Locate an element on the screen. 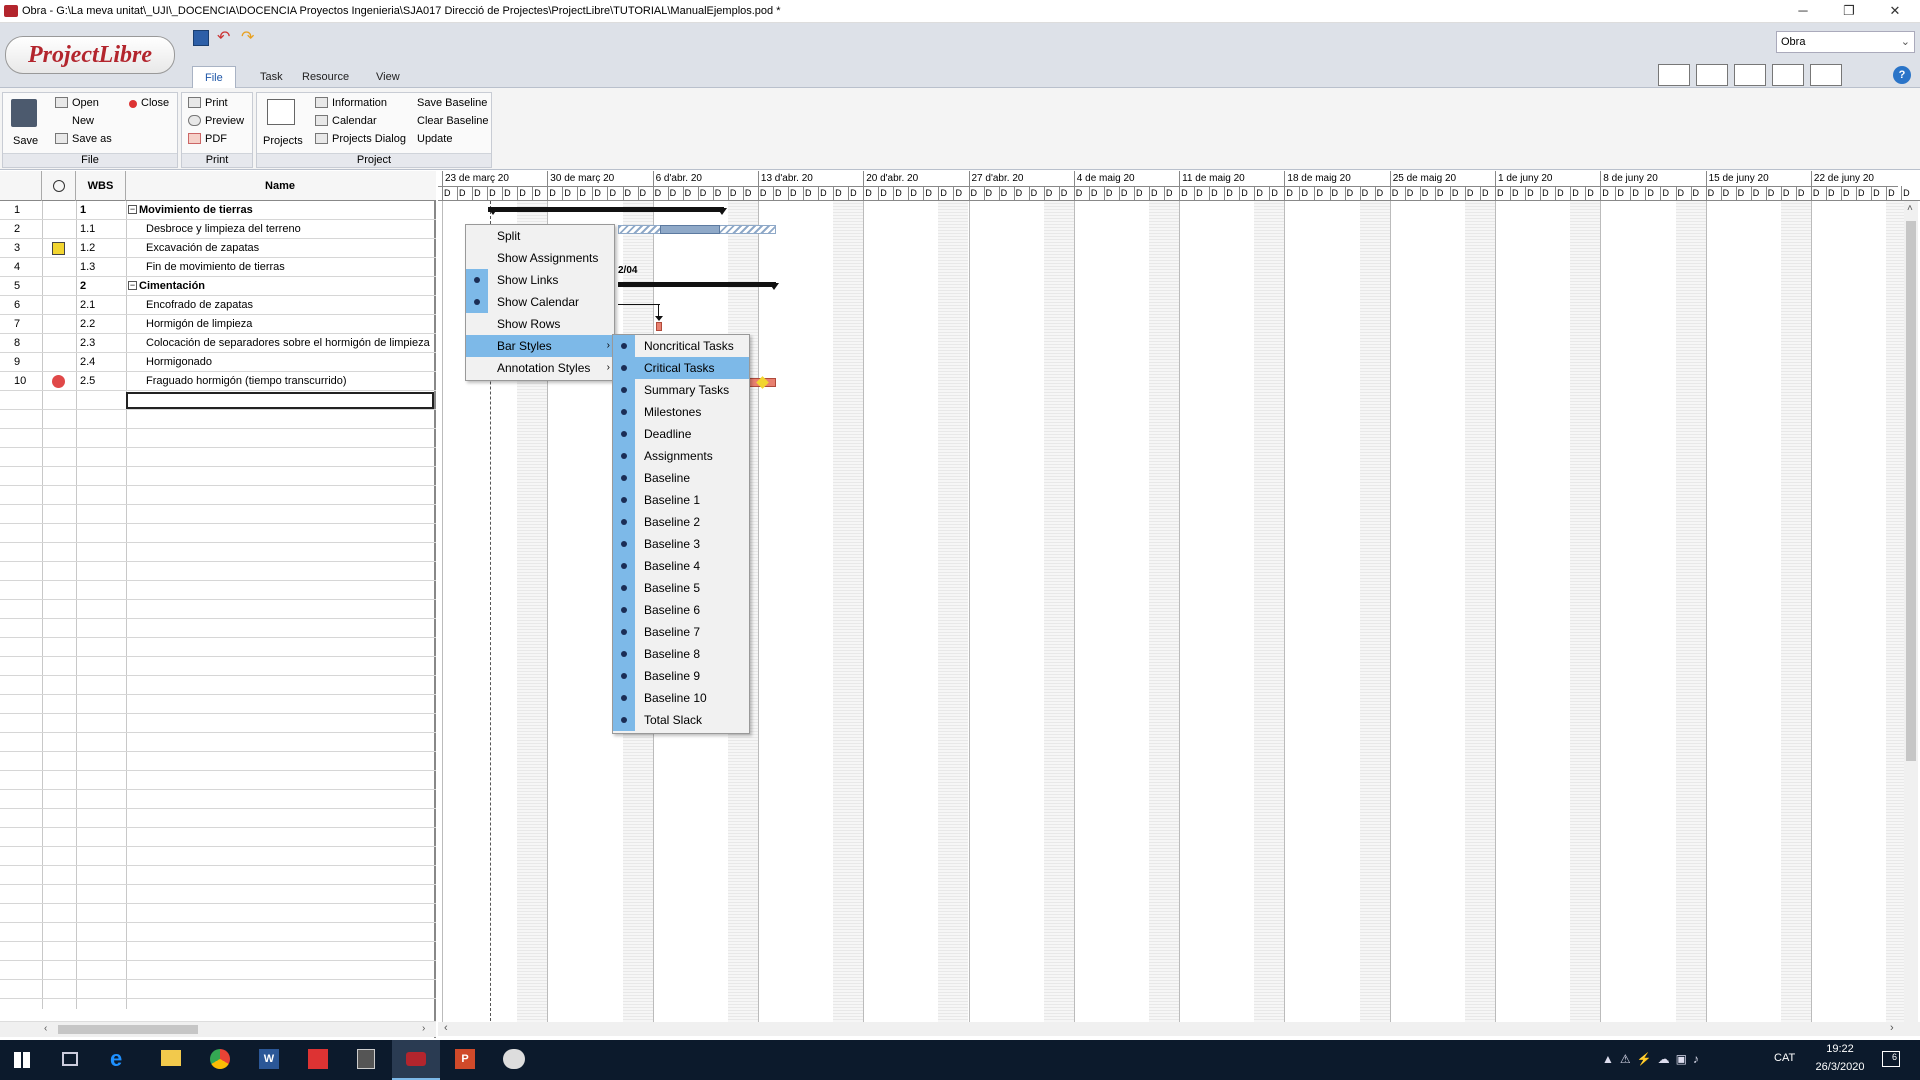 Image resolution: width=1920 pixels, height=1080 pixels. context-menu-item: Show Links is located at coordinates (540, 280).